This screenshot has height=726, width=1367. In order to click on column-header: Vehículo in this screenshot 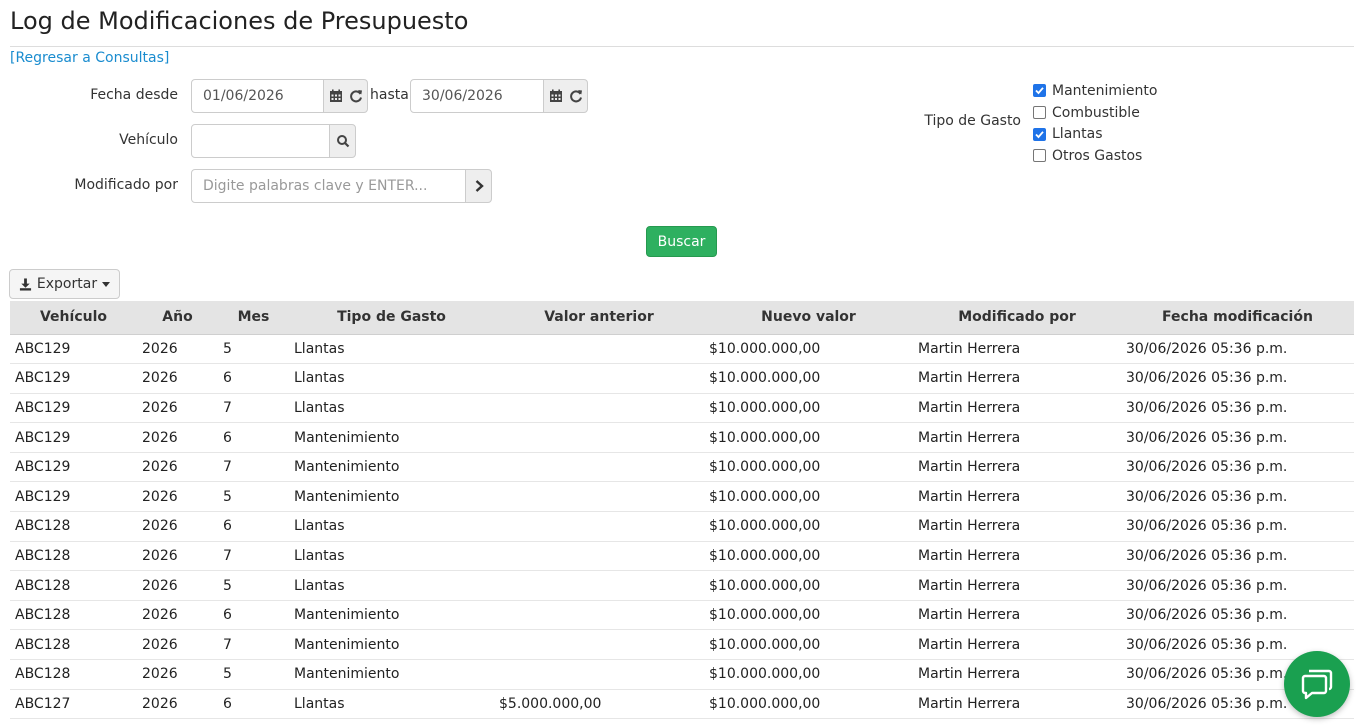, I will do `click(73, 318)`.